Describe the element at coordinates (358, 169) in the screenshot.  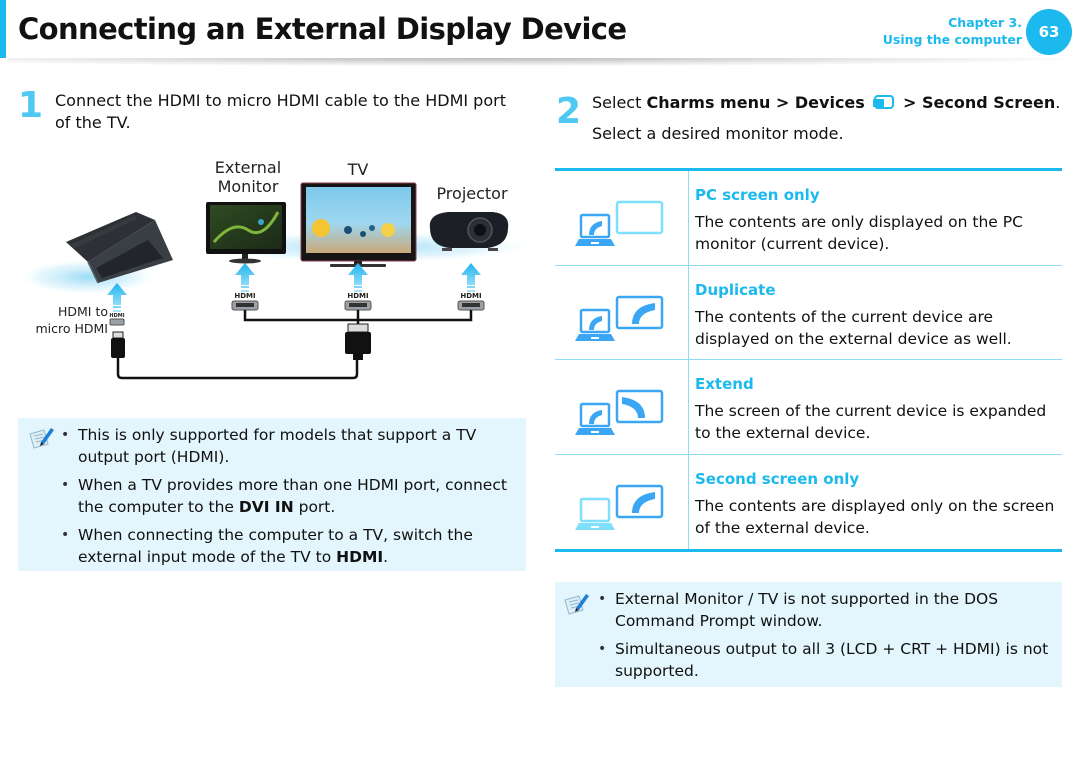
I see `label-tv: TV` at that location.